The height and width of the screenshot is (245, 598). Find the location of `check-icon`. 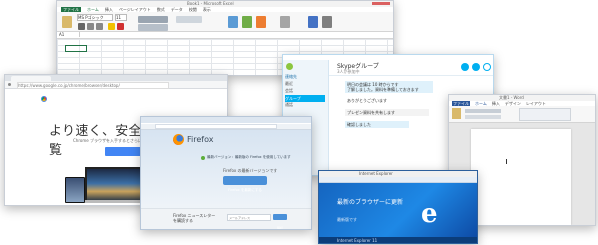

check-icon is located at coordinates (203, 157).